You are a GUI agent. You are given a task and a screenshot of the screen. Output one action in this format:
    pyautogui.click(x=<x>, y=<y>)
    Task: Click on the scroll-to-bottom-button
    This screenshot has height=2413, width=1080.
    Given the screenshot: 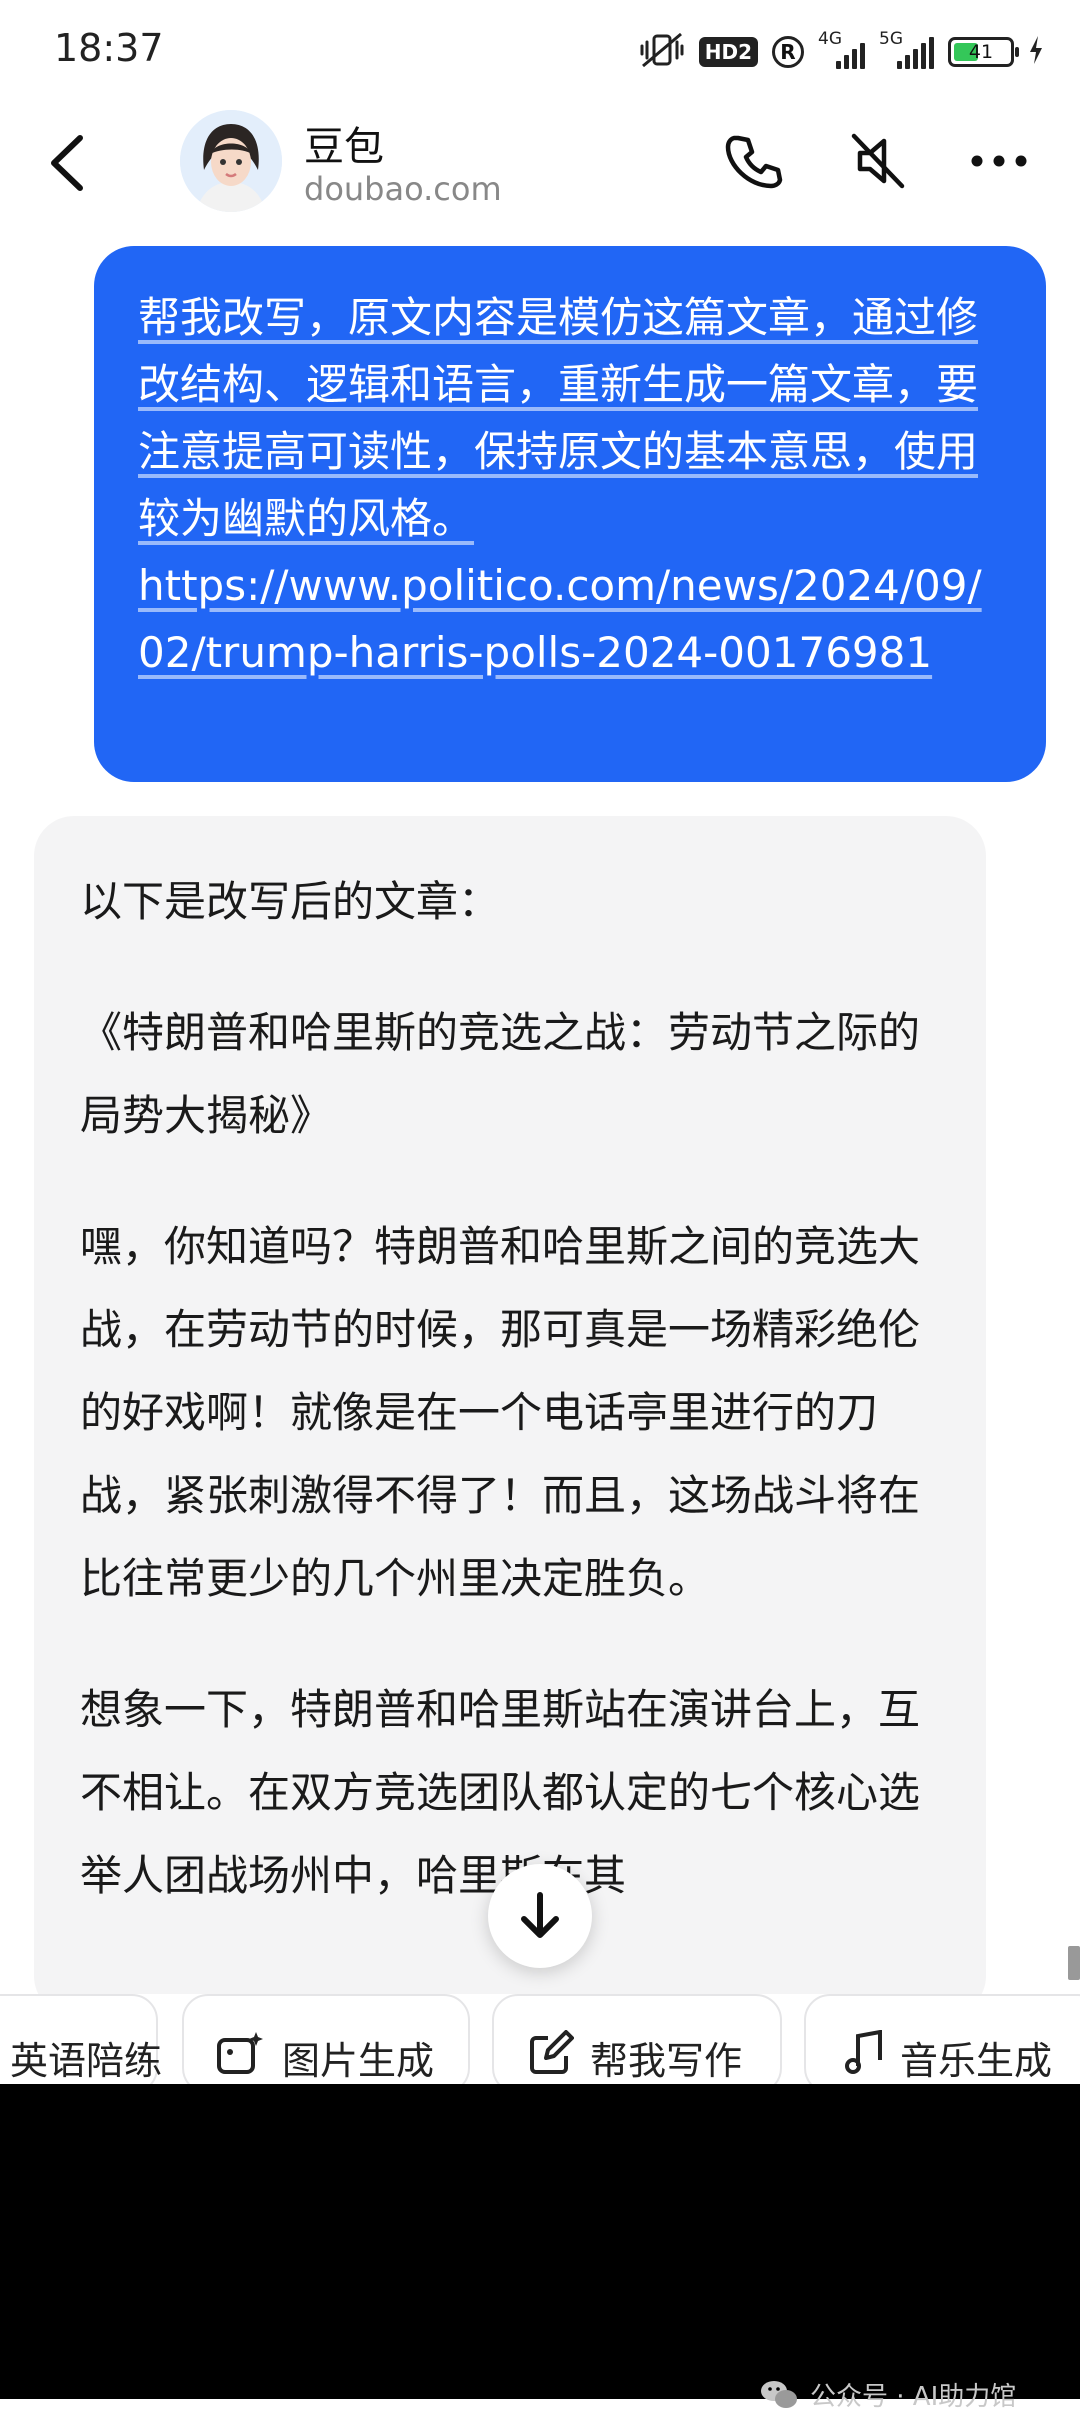 What is the action you would take?
    pyautogui.click(x=540, y=1916)
    